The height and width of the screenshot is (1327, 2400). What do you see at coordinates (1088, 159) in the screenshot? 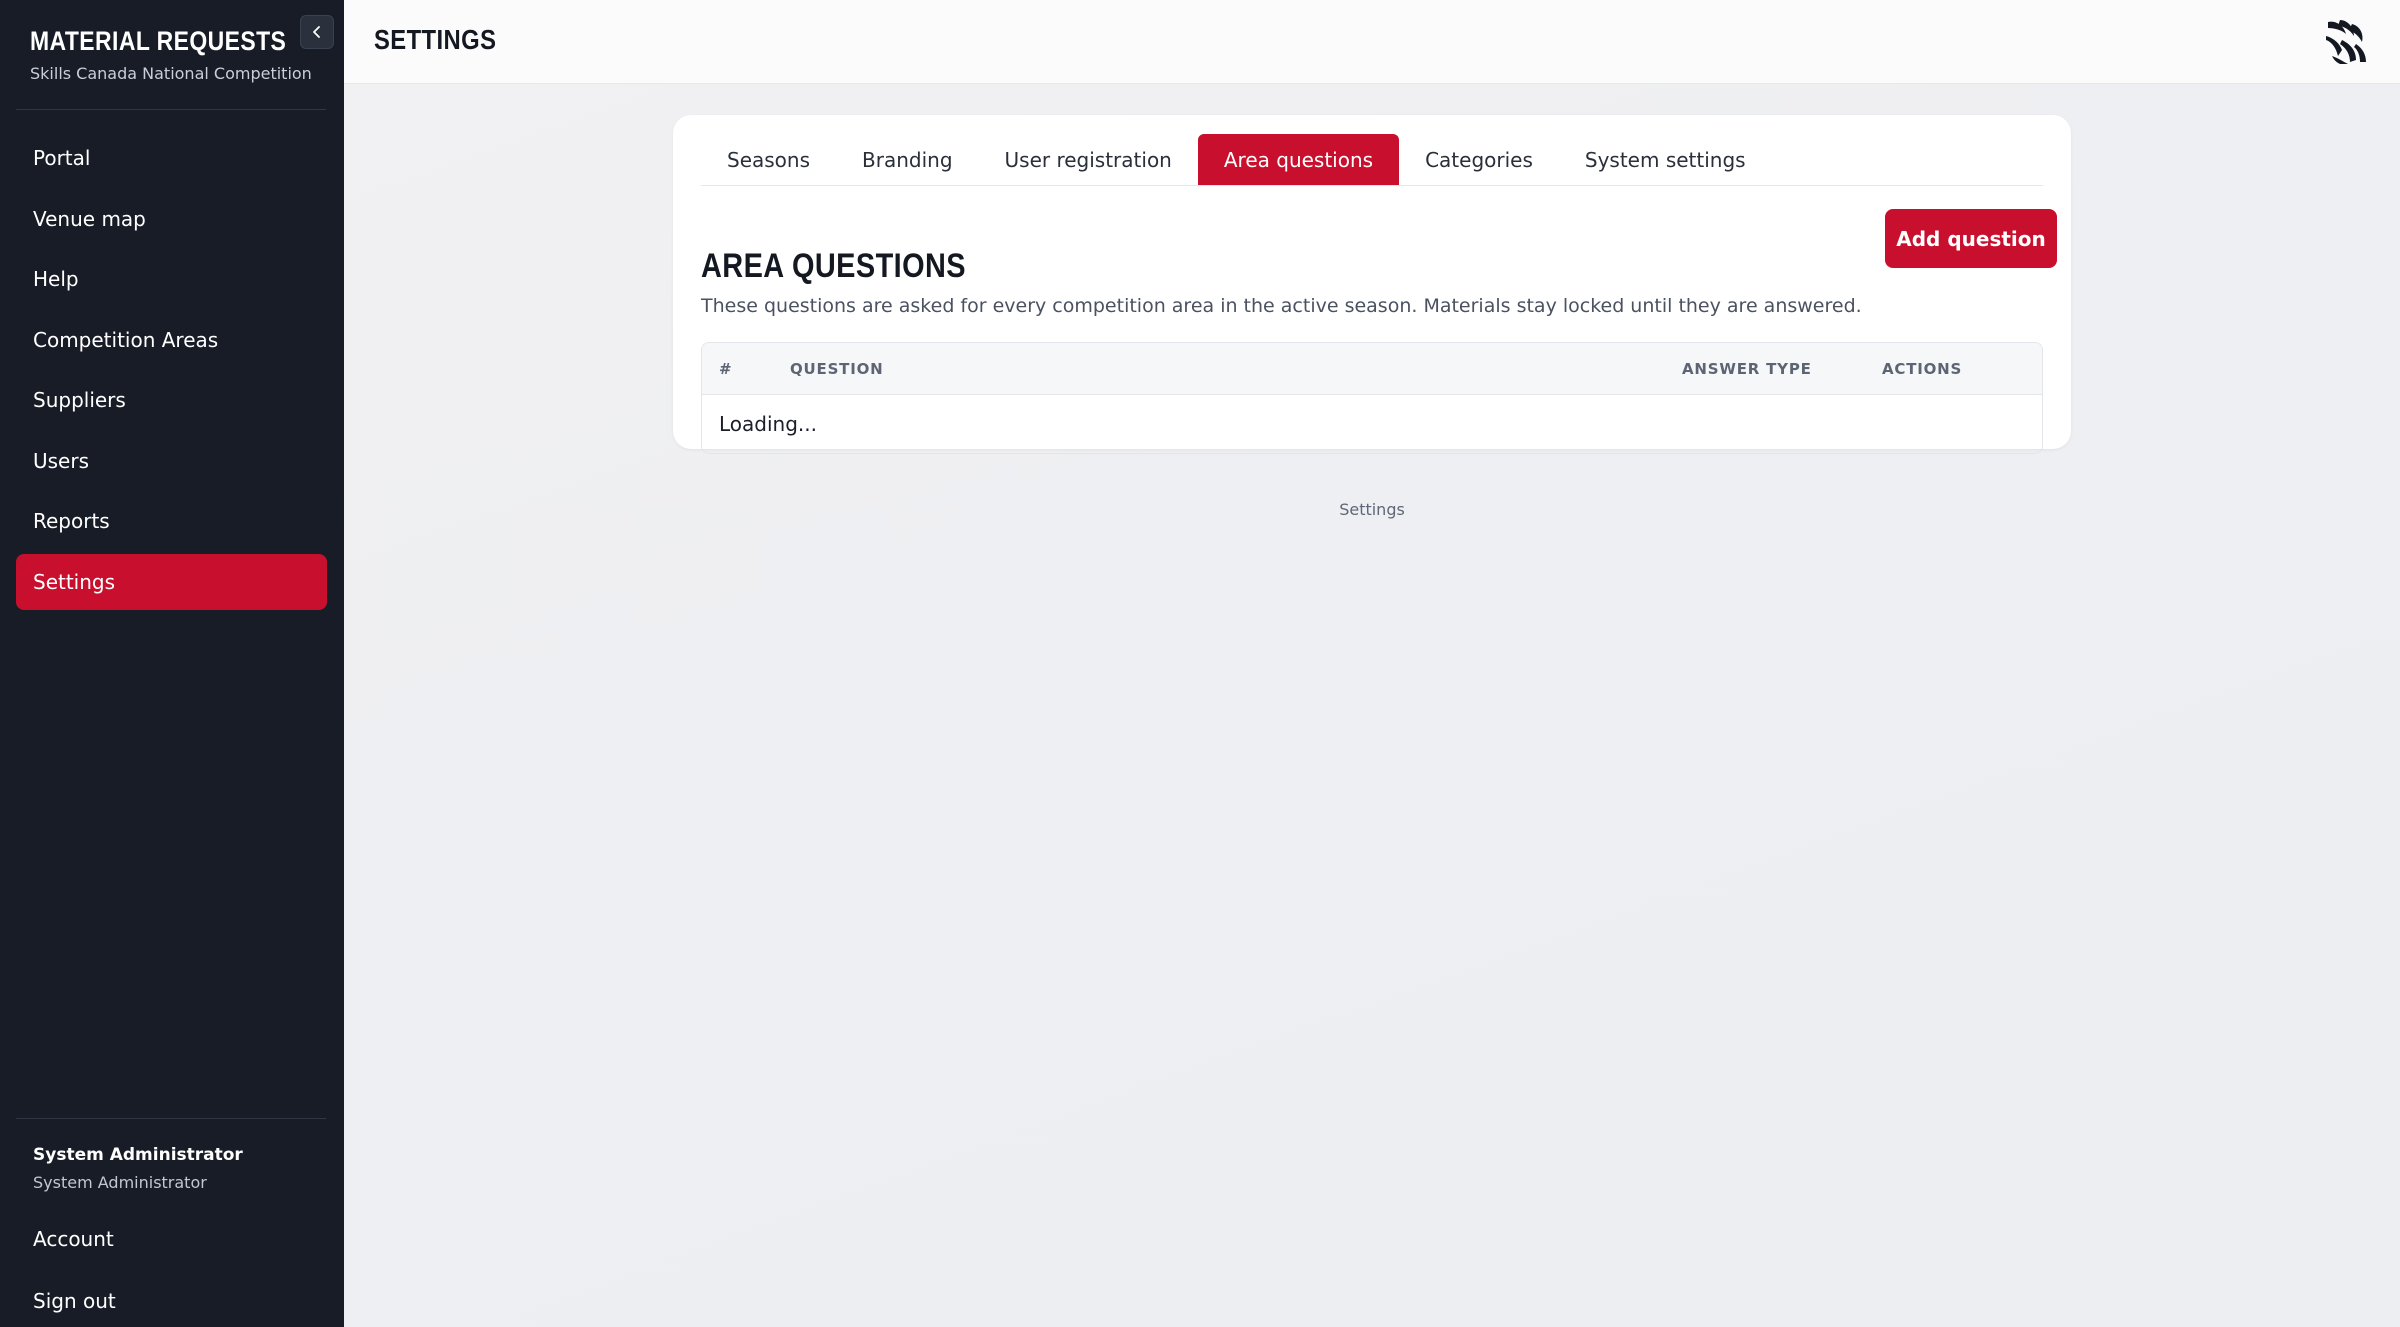
I see `tab-user-registration: User registration` at bounding box center [1088, 159].